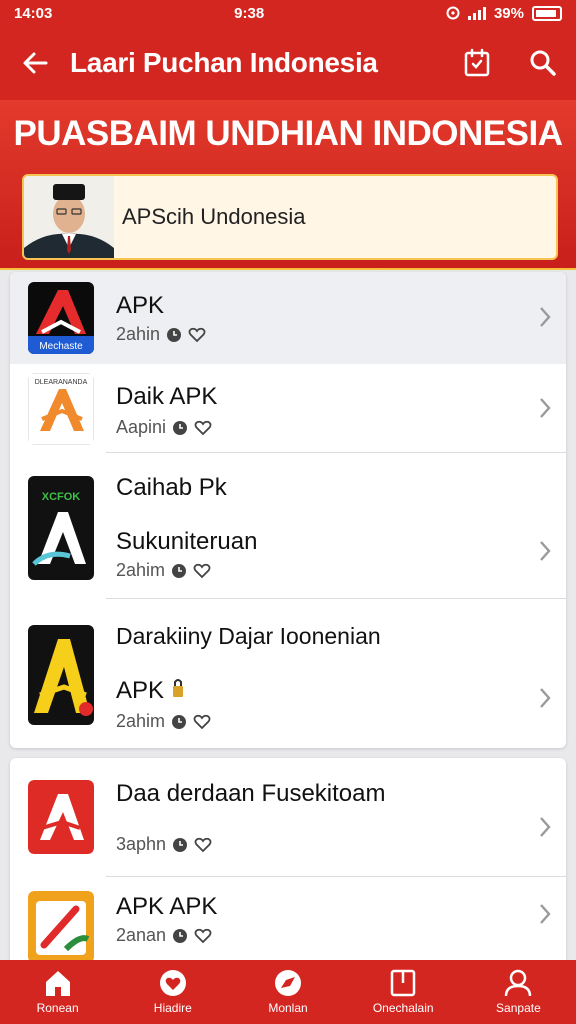  I want to click on nav-item-explore: Monlan, so click(287, 992).